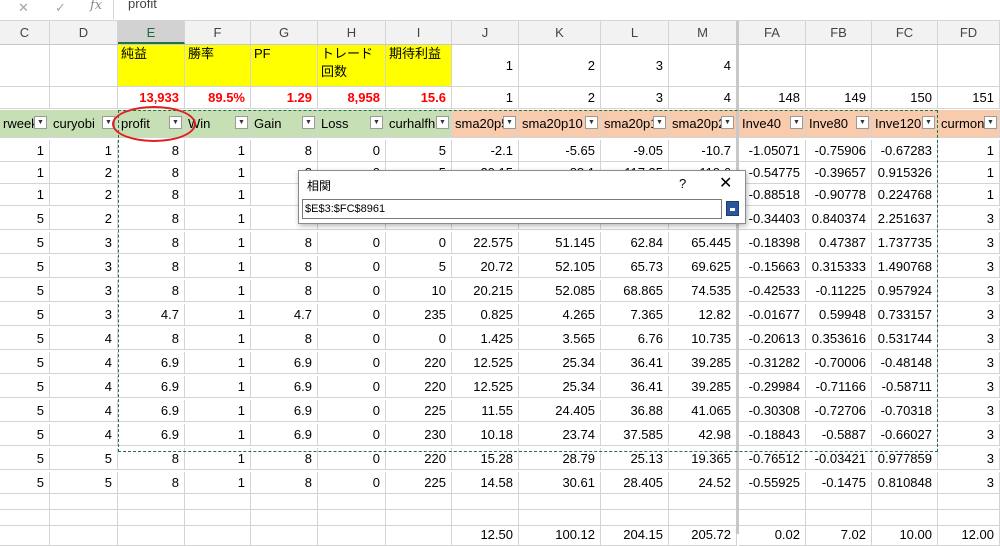 This screenshot has width=1000, height=546. I want to click on data-cell: 52.105, so click(560, 267).